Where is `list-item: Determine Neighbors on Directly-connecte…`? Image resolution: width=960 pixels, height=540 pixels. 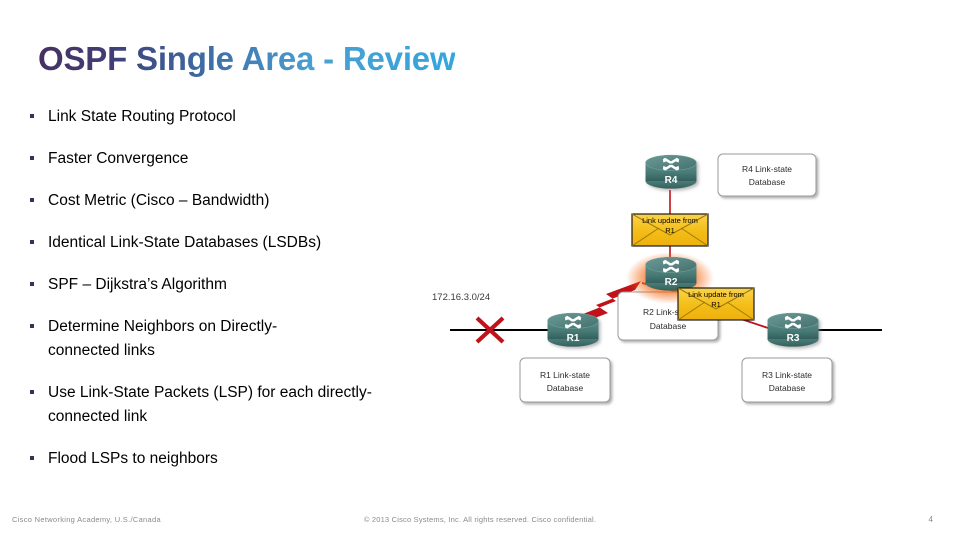 list-item: Determine Neighbors on Directly-connecte… is located at coordinates (230, 339).